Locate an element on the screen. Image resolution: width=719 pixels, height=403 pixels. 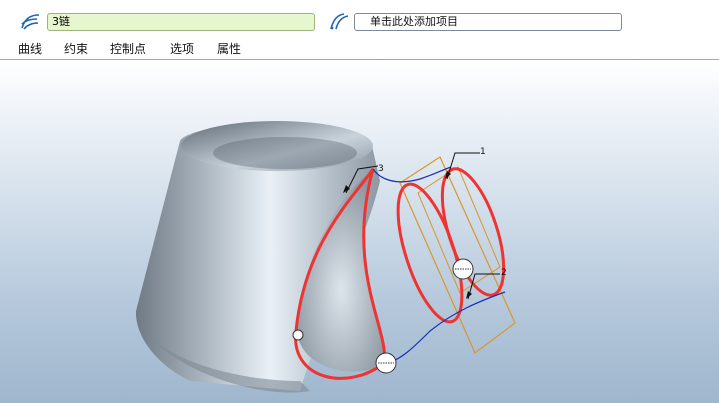
dashboard-top: 3链 单击此处添加项目 is located at coordinates (359, 18).